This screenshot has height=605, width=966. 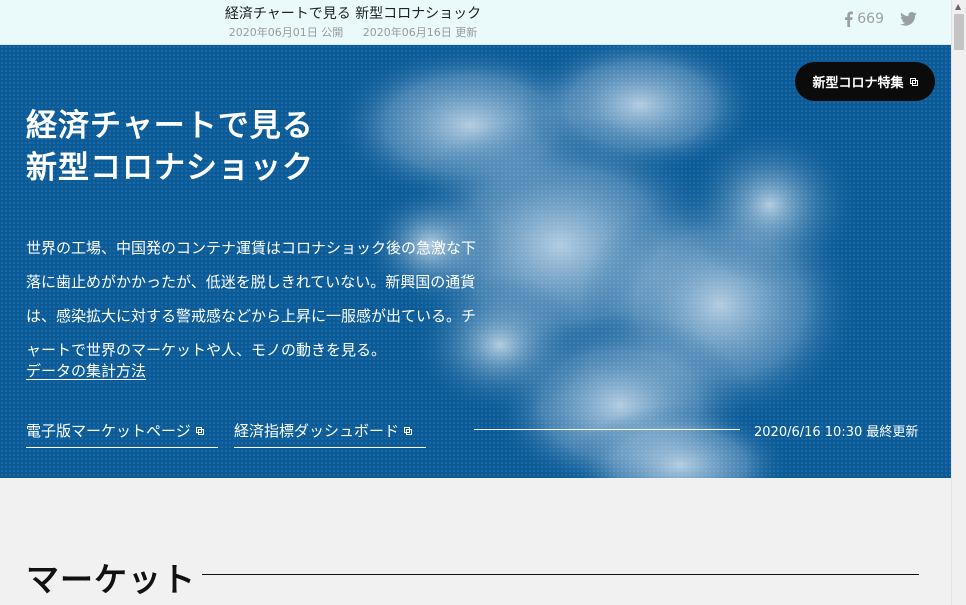 I want to click on article-title: 経済チャートで見る 新型コロナショック, so click(x=353, y=13).